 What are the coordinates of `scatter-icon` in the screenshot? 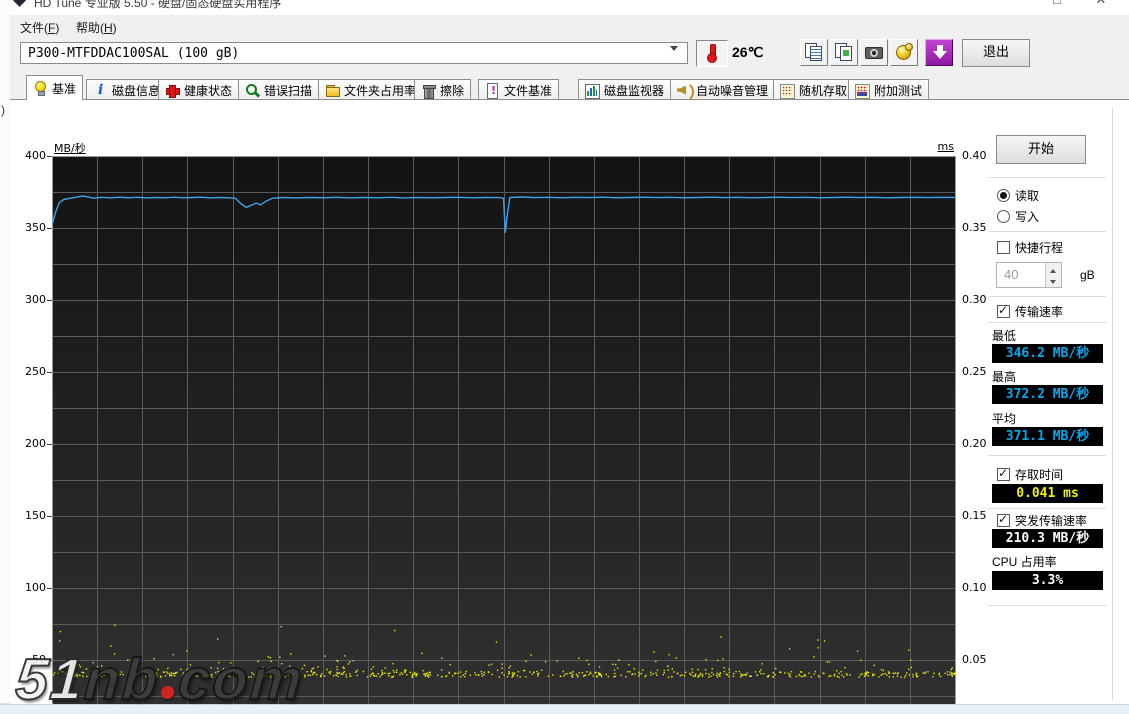 It's located at (787, 91).